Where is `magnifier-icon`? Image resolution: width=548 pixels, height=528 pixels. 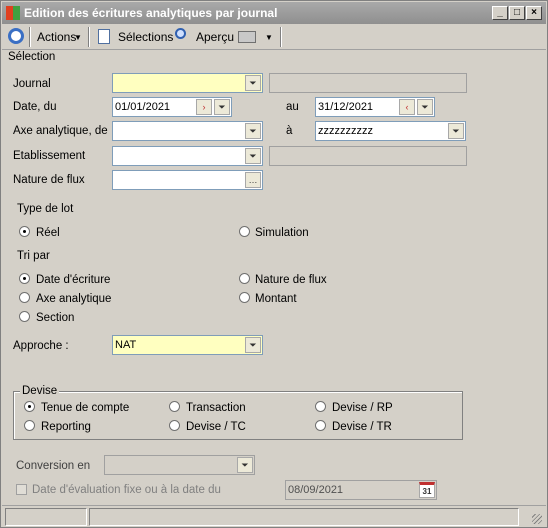 magnifier-icon is located at coordinates (180, 33).